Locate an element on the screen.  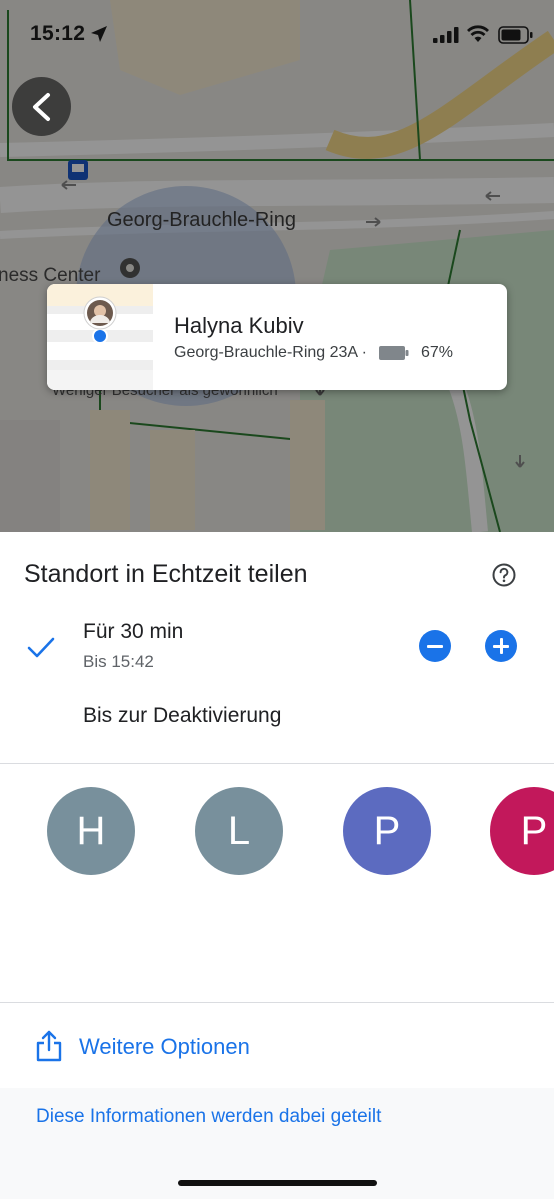
duration-until-time: Bis 15:42 is located at coordinates (118, 661).